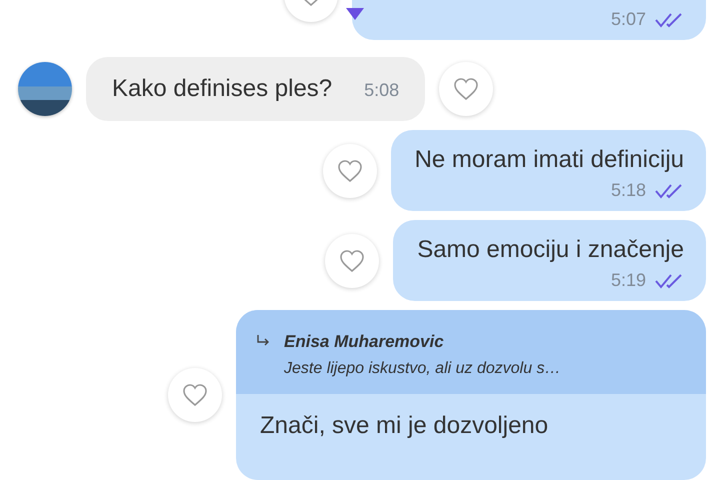 The image size is (720, 480). Describe the element at coordinates (628, 190) in the screenshot. I see `message-time: 5:18` at that location.